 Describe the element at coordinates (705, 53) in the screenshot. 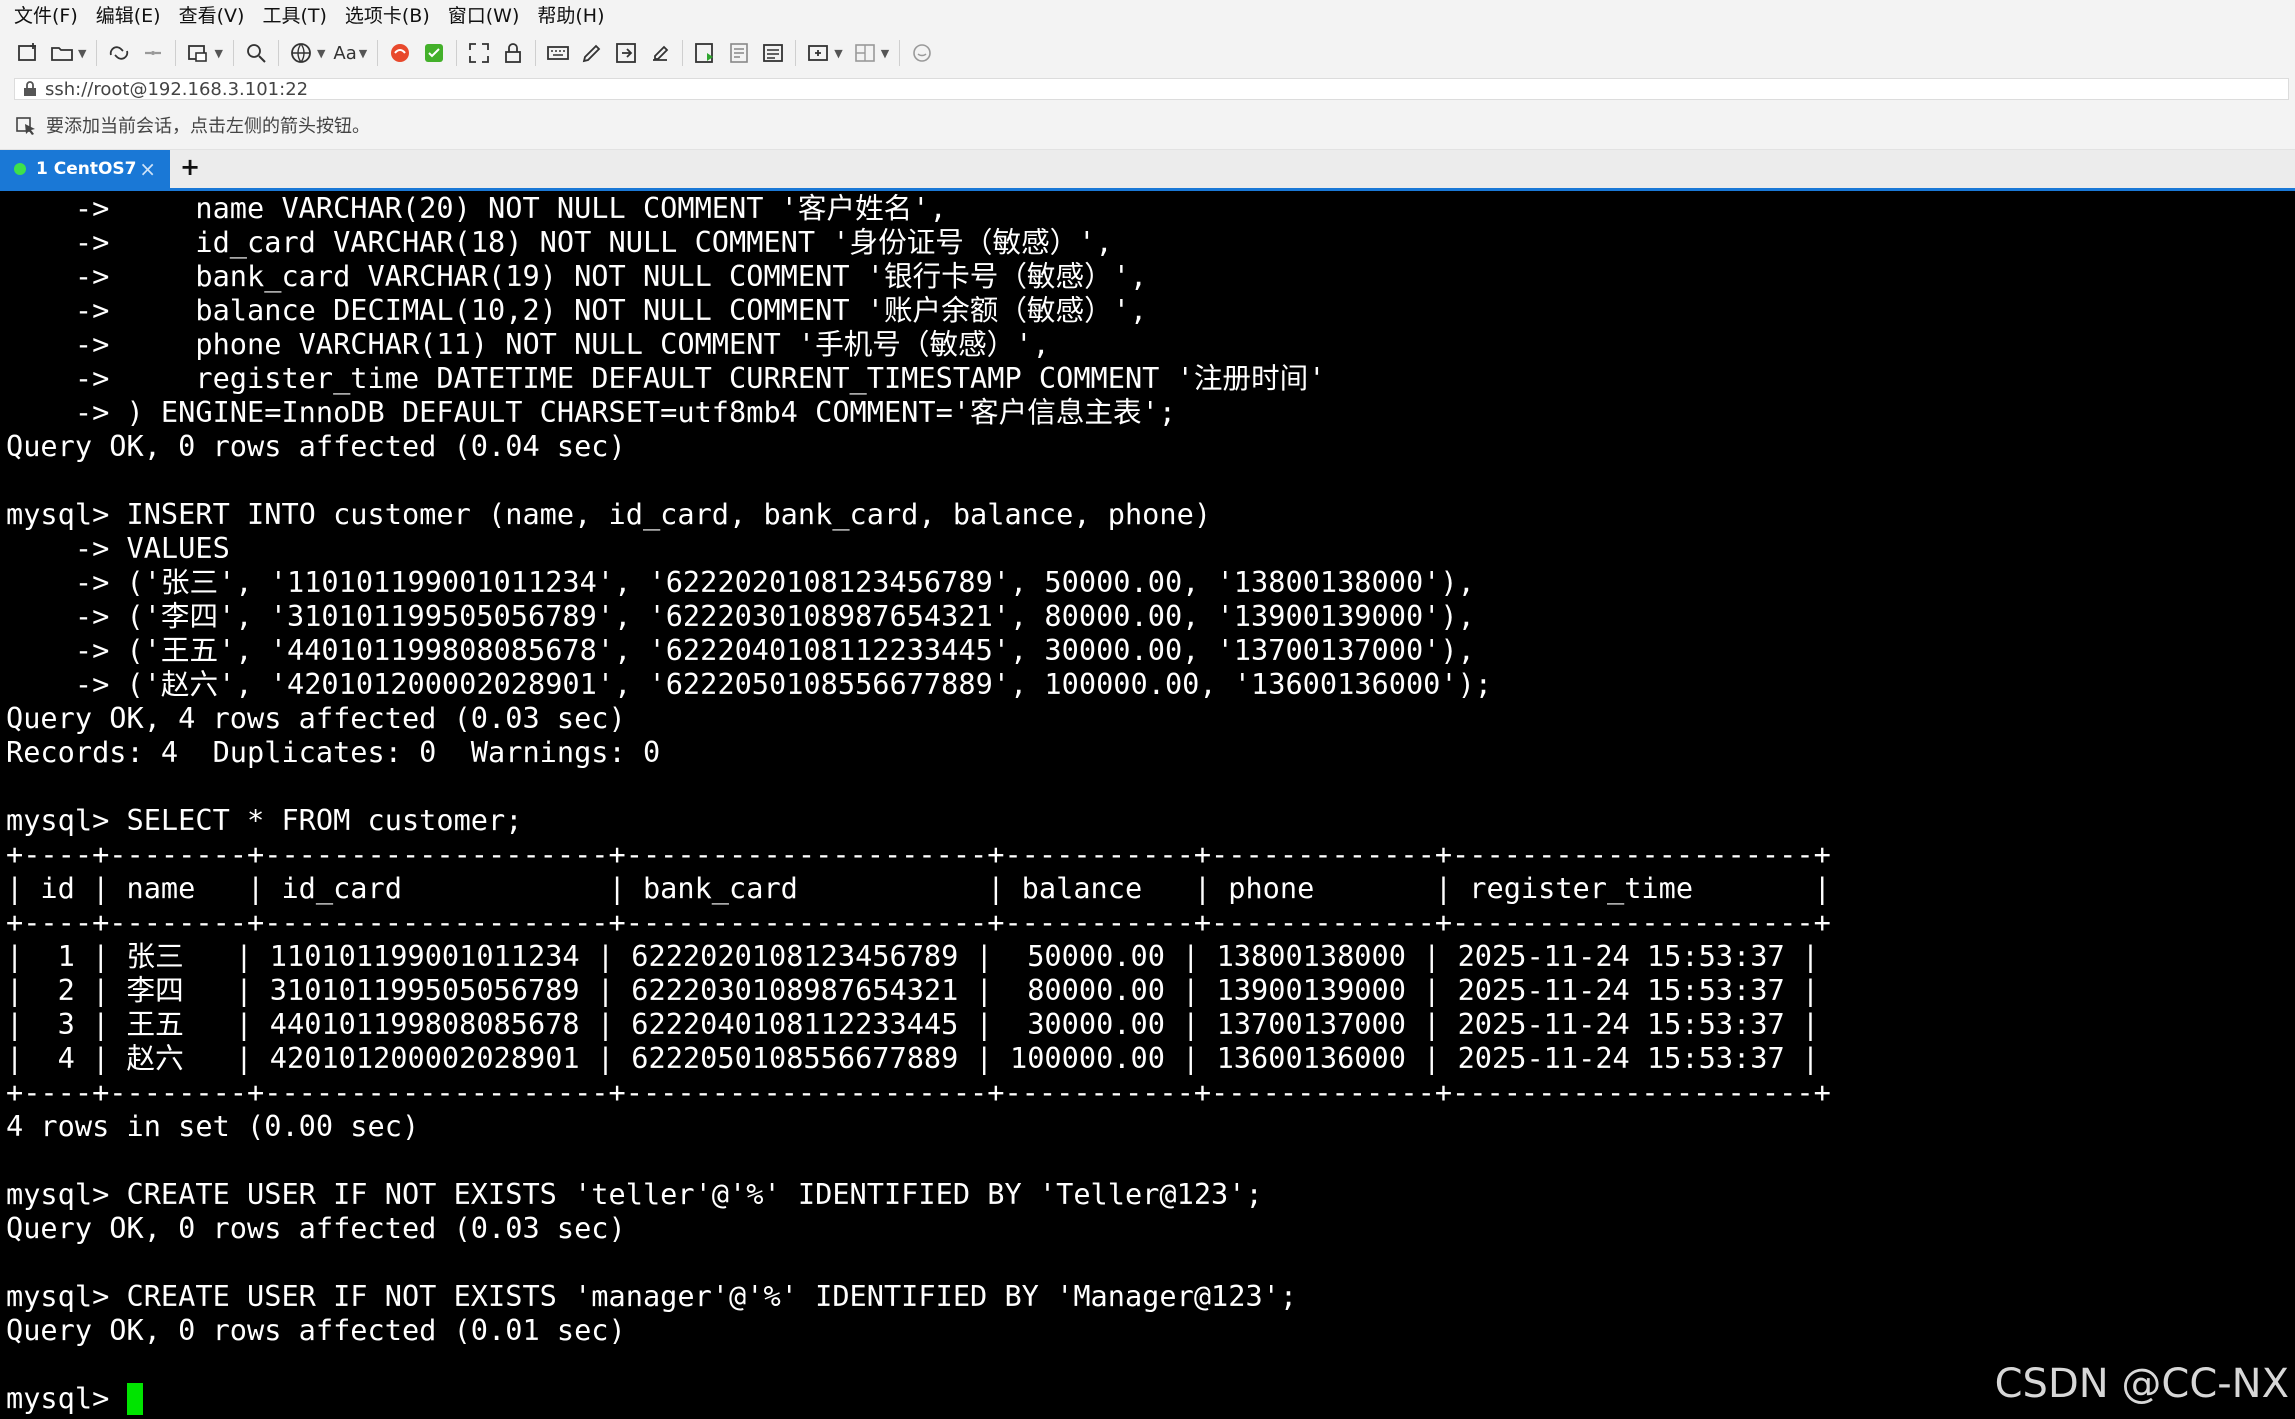

I see `run-icon` at that location.